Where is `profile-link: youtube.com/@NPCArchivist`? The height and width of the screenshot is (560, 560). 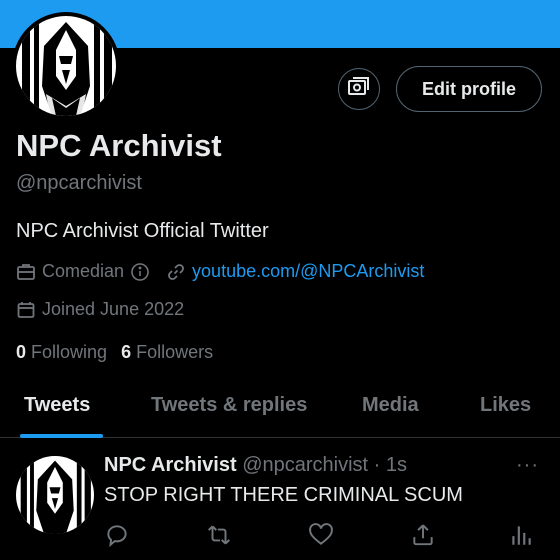
profile-link: youtube.com/@NPCArchivist is located at coordinates (295, 271).